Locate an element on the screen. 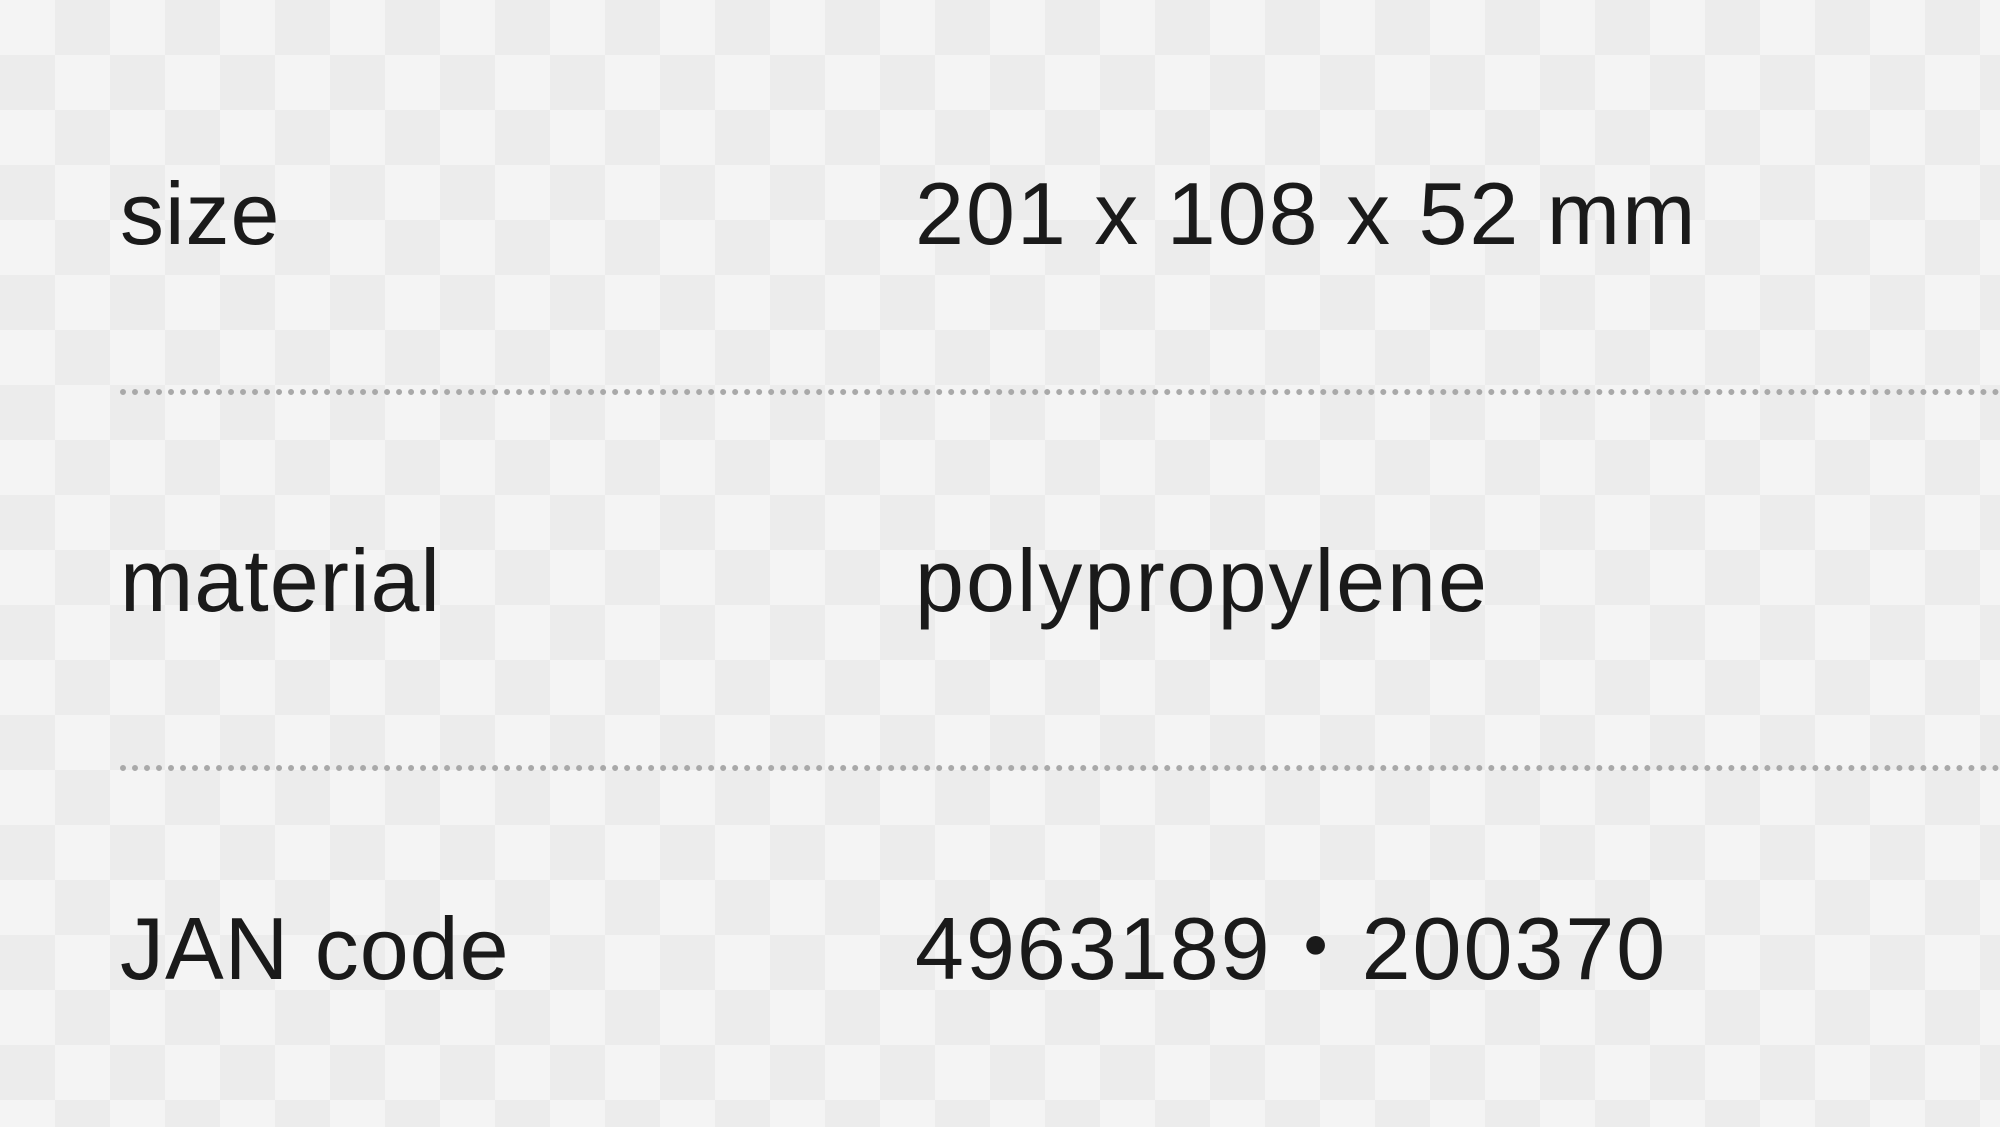  spec-value-material: polypropylene is located at coordinates (1202, 580).